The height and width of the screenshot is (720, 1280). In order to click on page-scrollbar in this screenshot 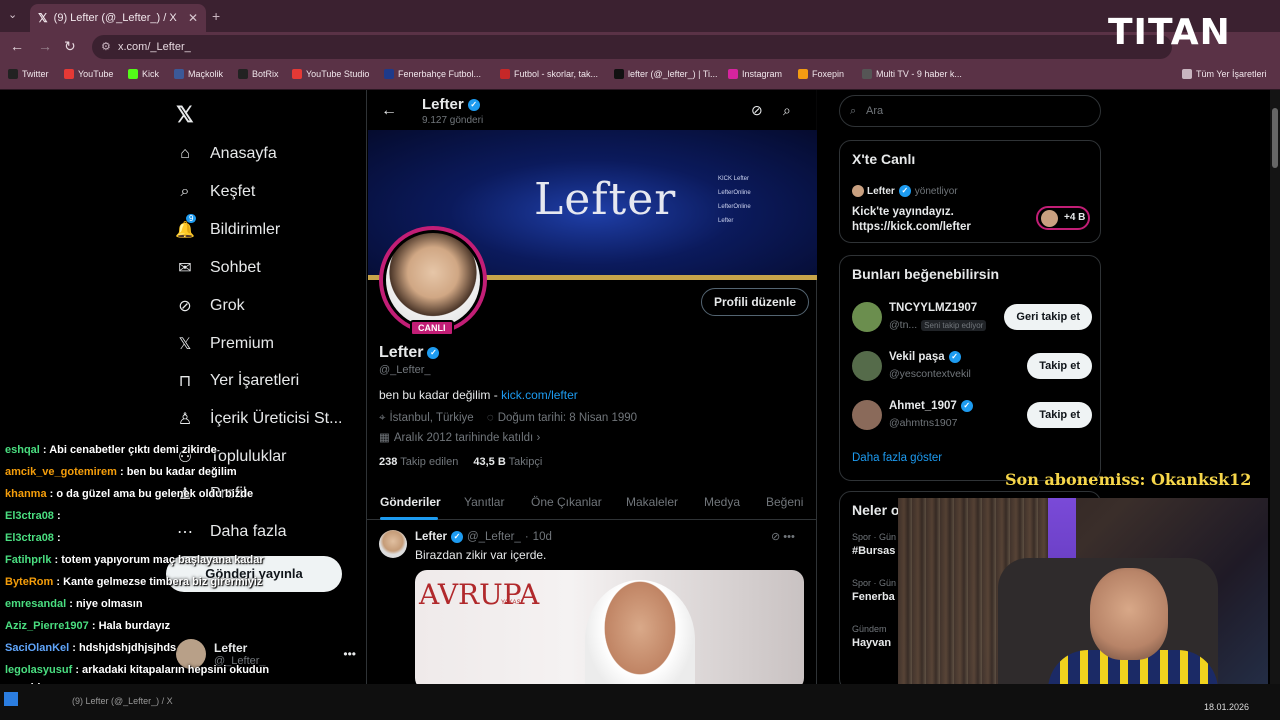, I will do `click(1275, 387)`.